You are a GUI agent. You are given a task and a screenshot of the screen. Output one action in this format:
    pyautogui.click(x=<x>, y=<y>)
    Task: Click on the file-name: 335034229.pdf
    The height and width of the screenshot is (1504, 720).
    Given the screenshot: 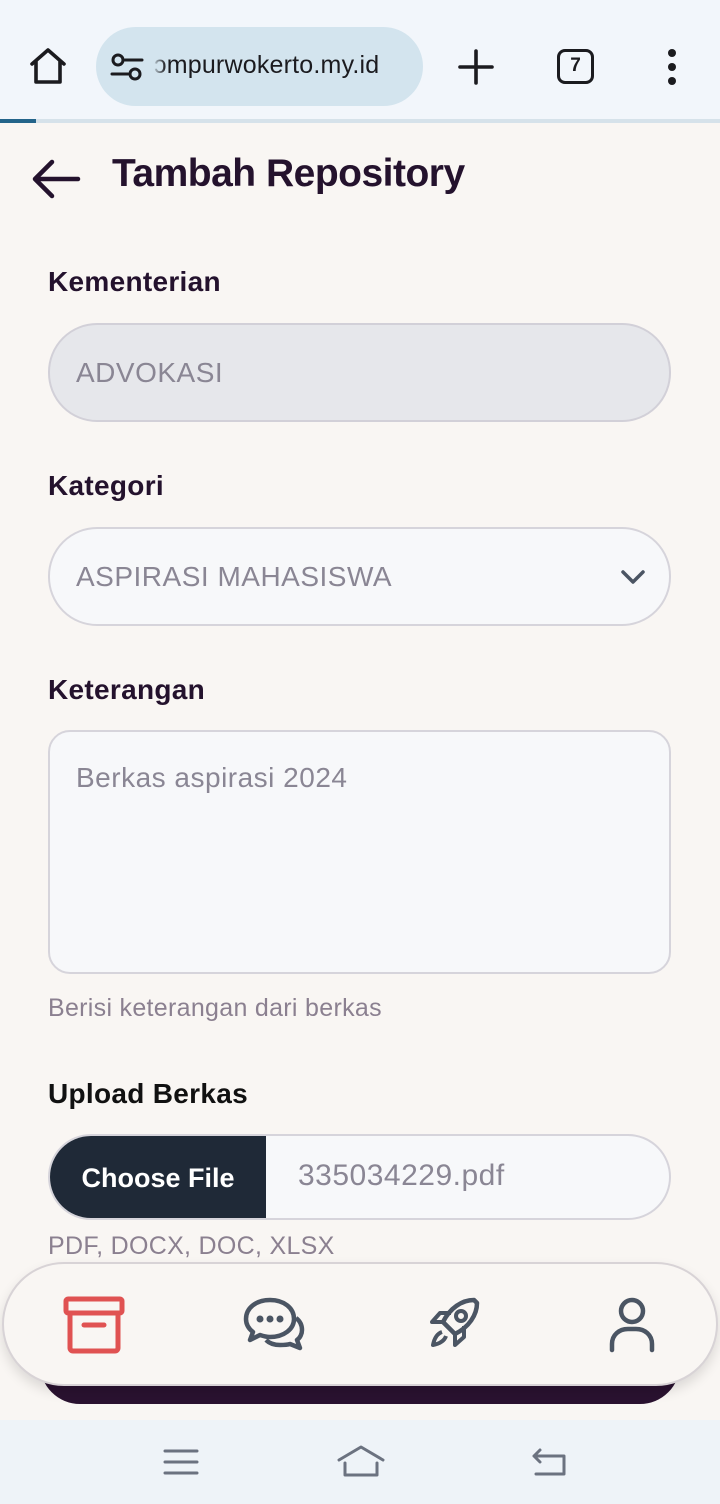 What is the action you would take?
    pyautogui.click(x=401, y=1175)
    